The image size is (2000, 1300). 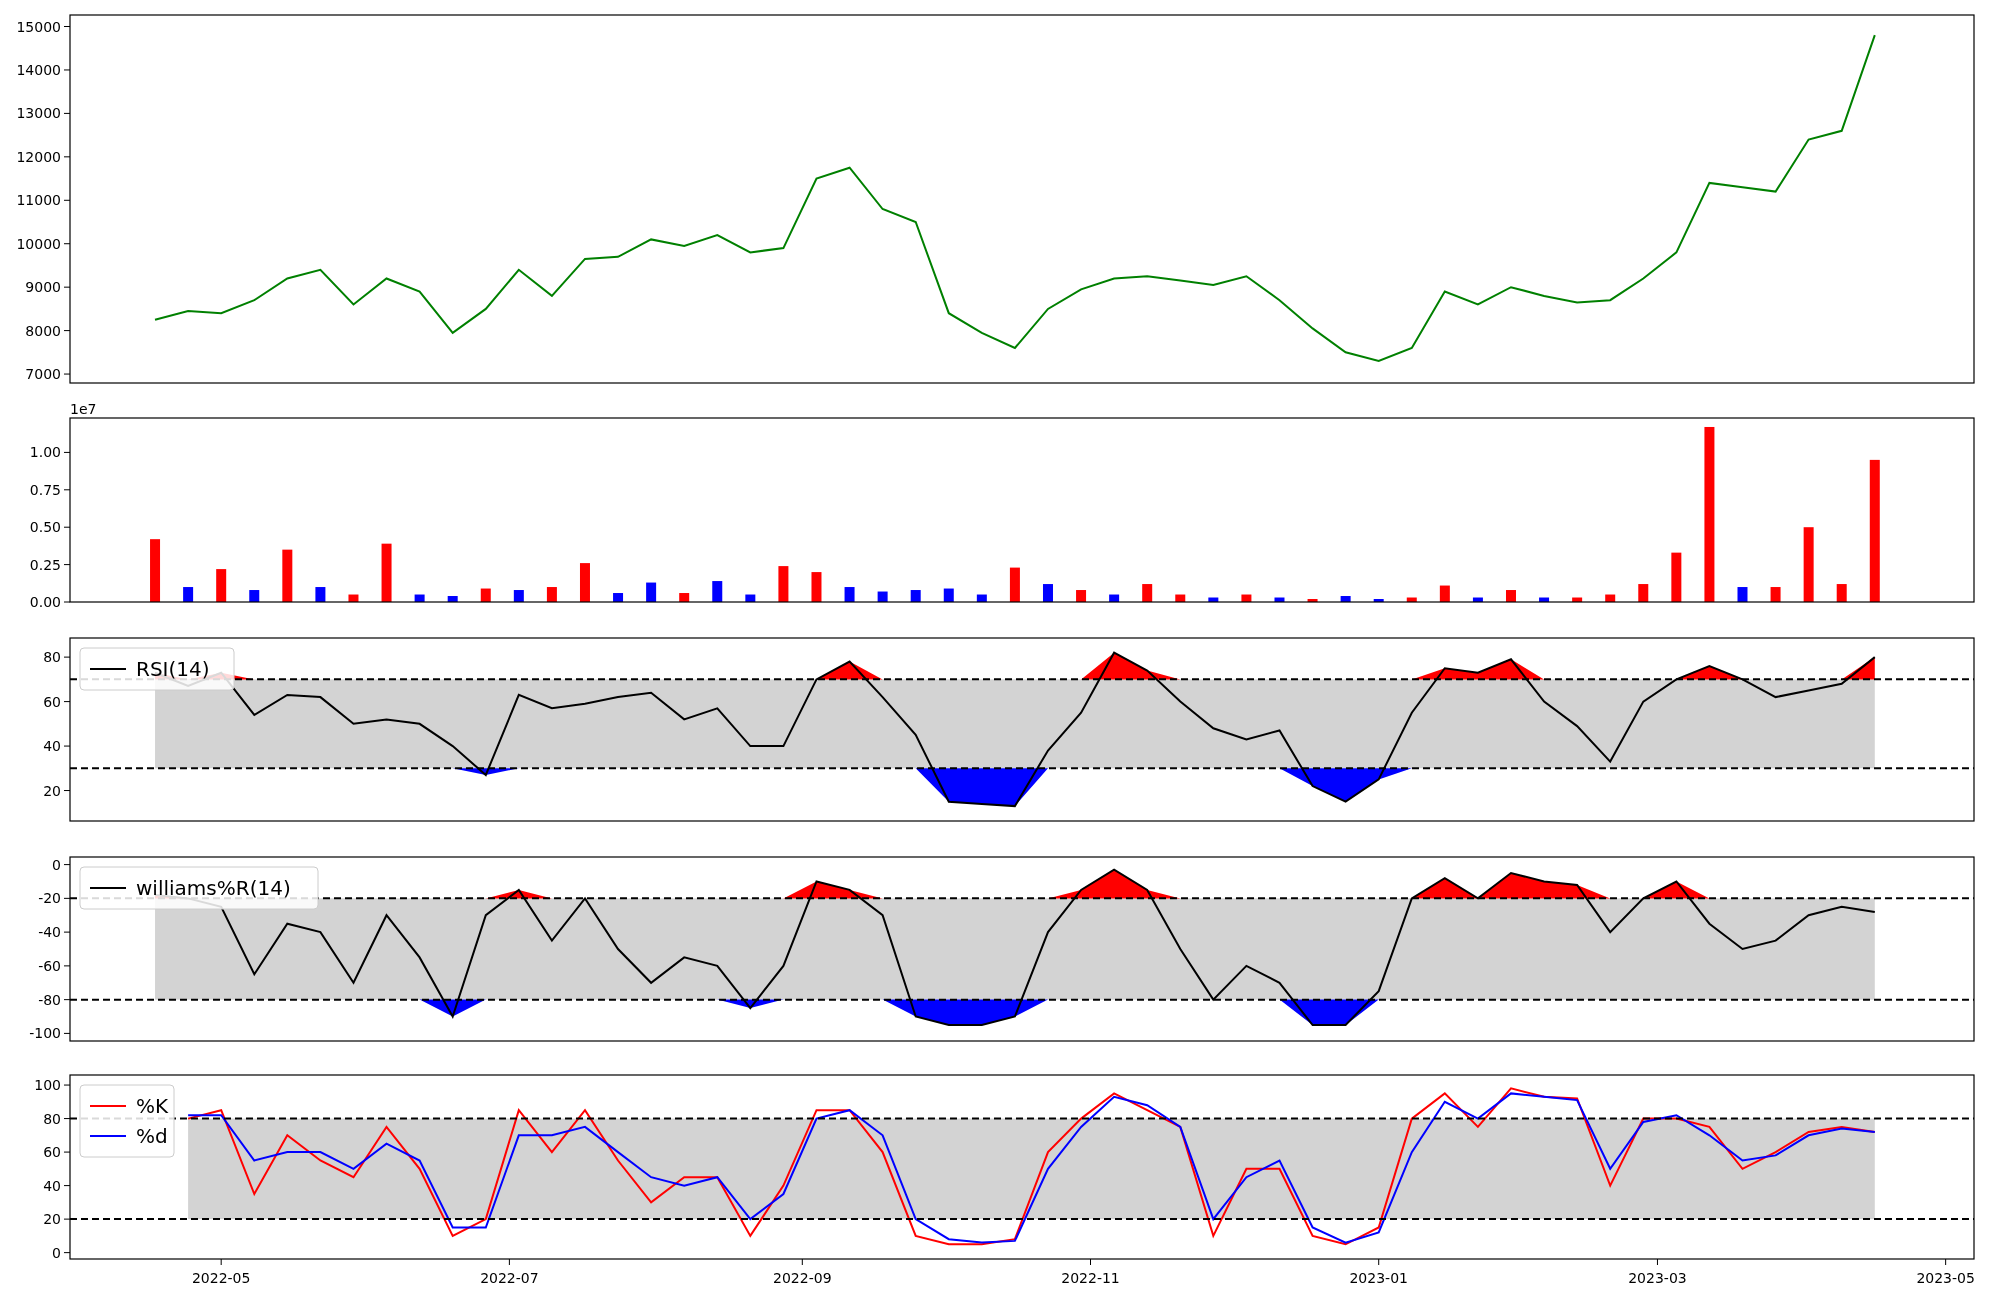 I want to click on y-tick-label: 15000, so click(x=38, y=26).